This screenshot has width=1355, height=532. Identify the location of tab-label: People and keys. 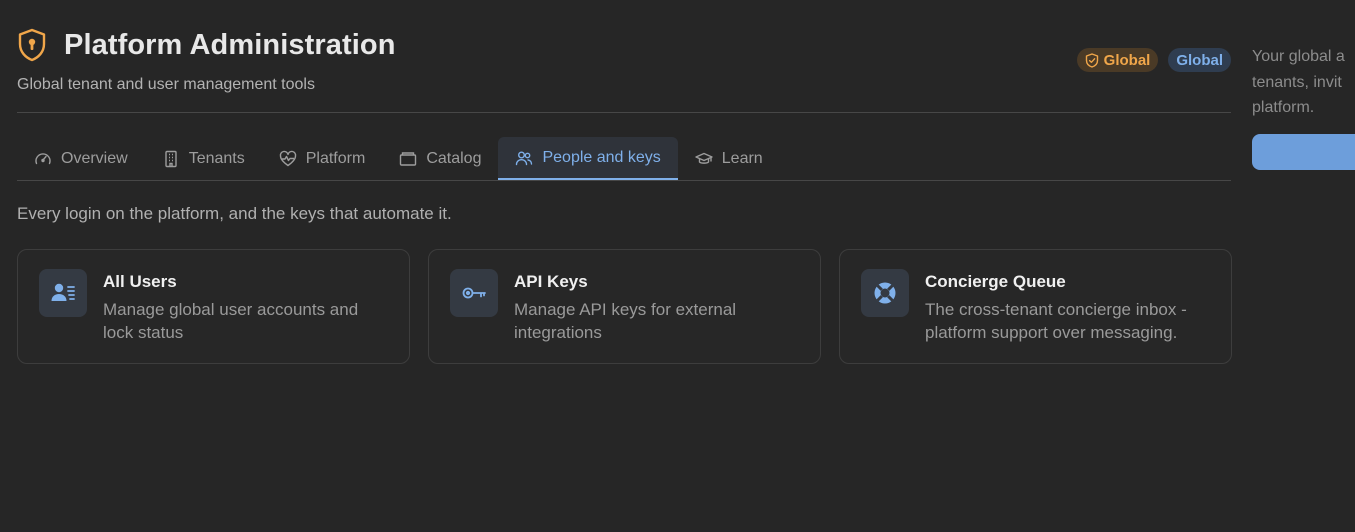
(601, 157).